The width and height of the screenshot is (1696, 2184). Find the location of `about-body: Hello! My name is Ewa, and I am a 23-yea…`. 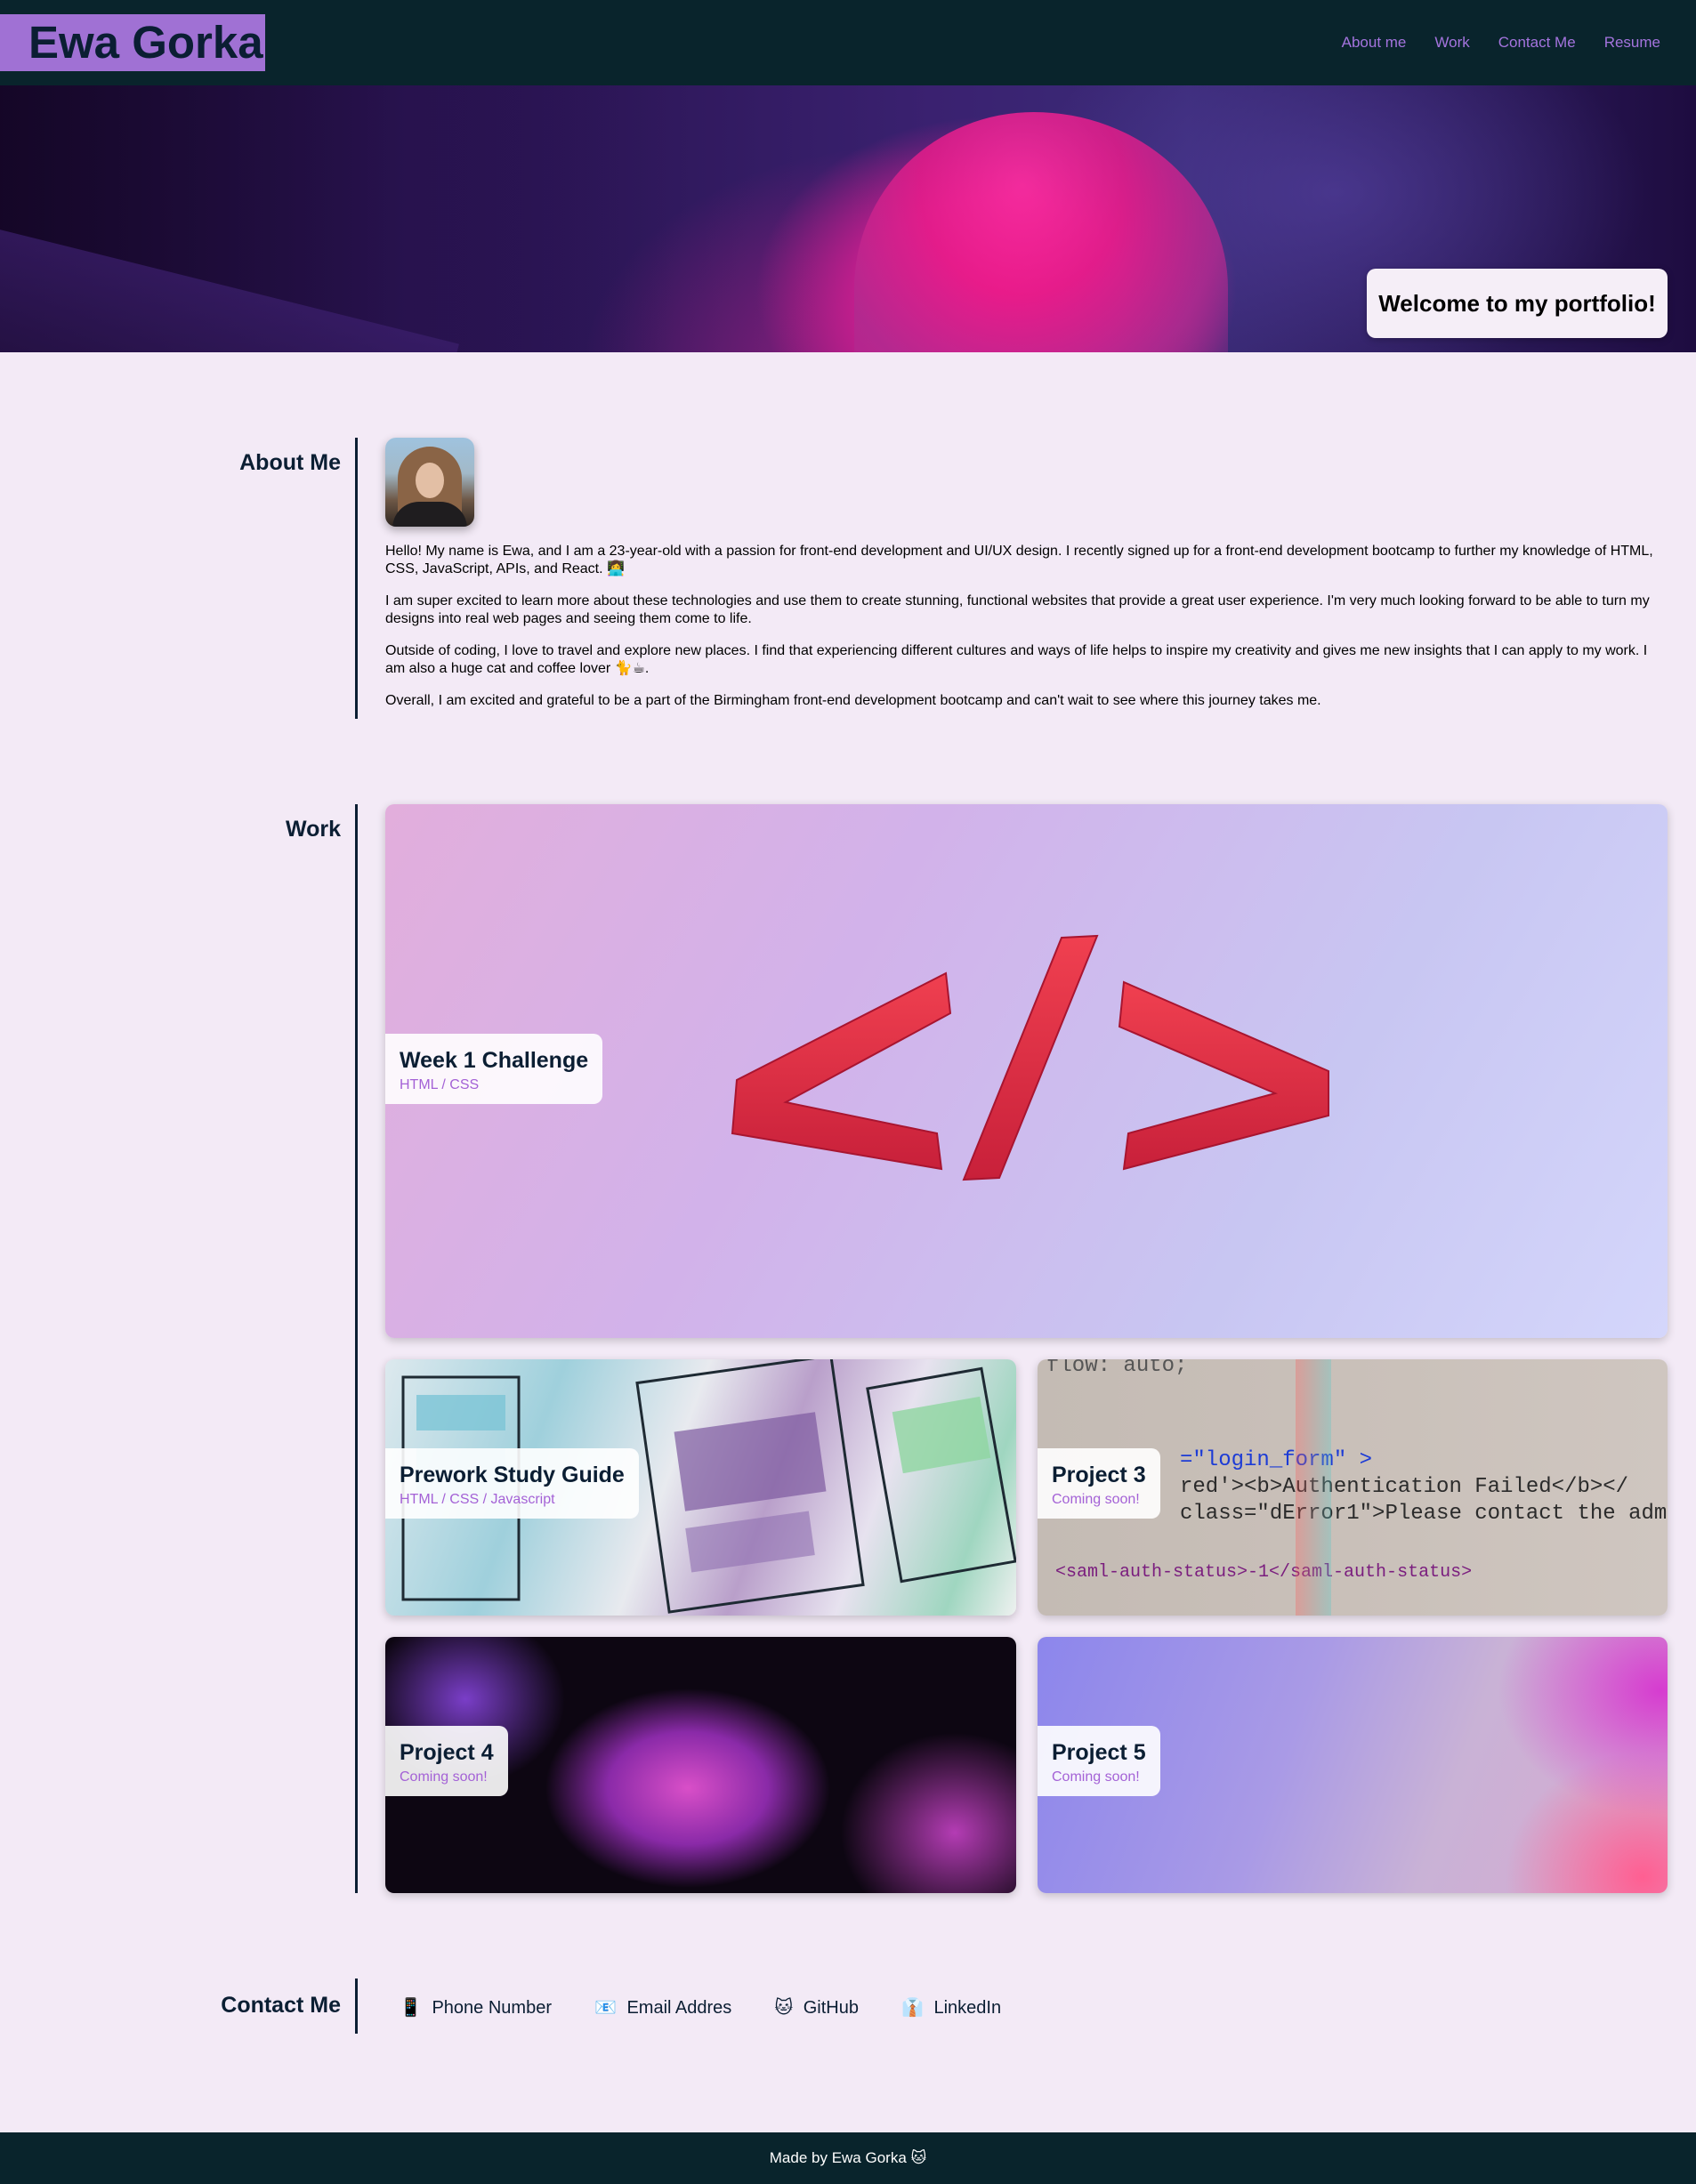

about-body: Hello! My name is Ewa, and I am a 23-yea… is located at coordinates (1026, 633).